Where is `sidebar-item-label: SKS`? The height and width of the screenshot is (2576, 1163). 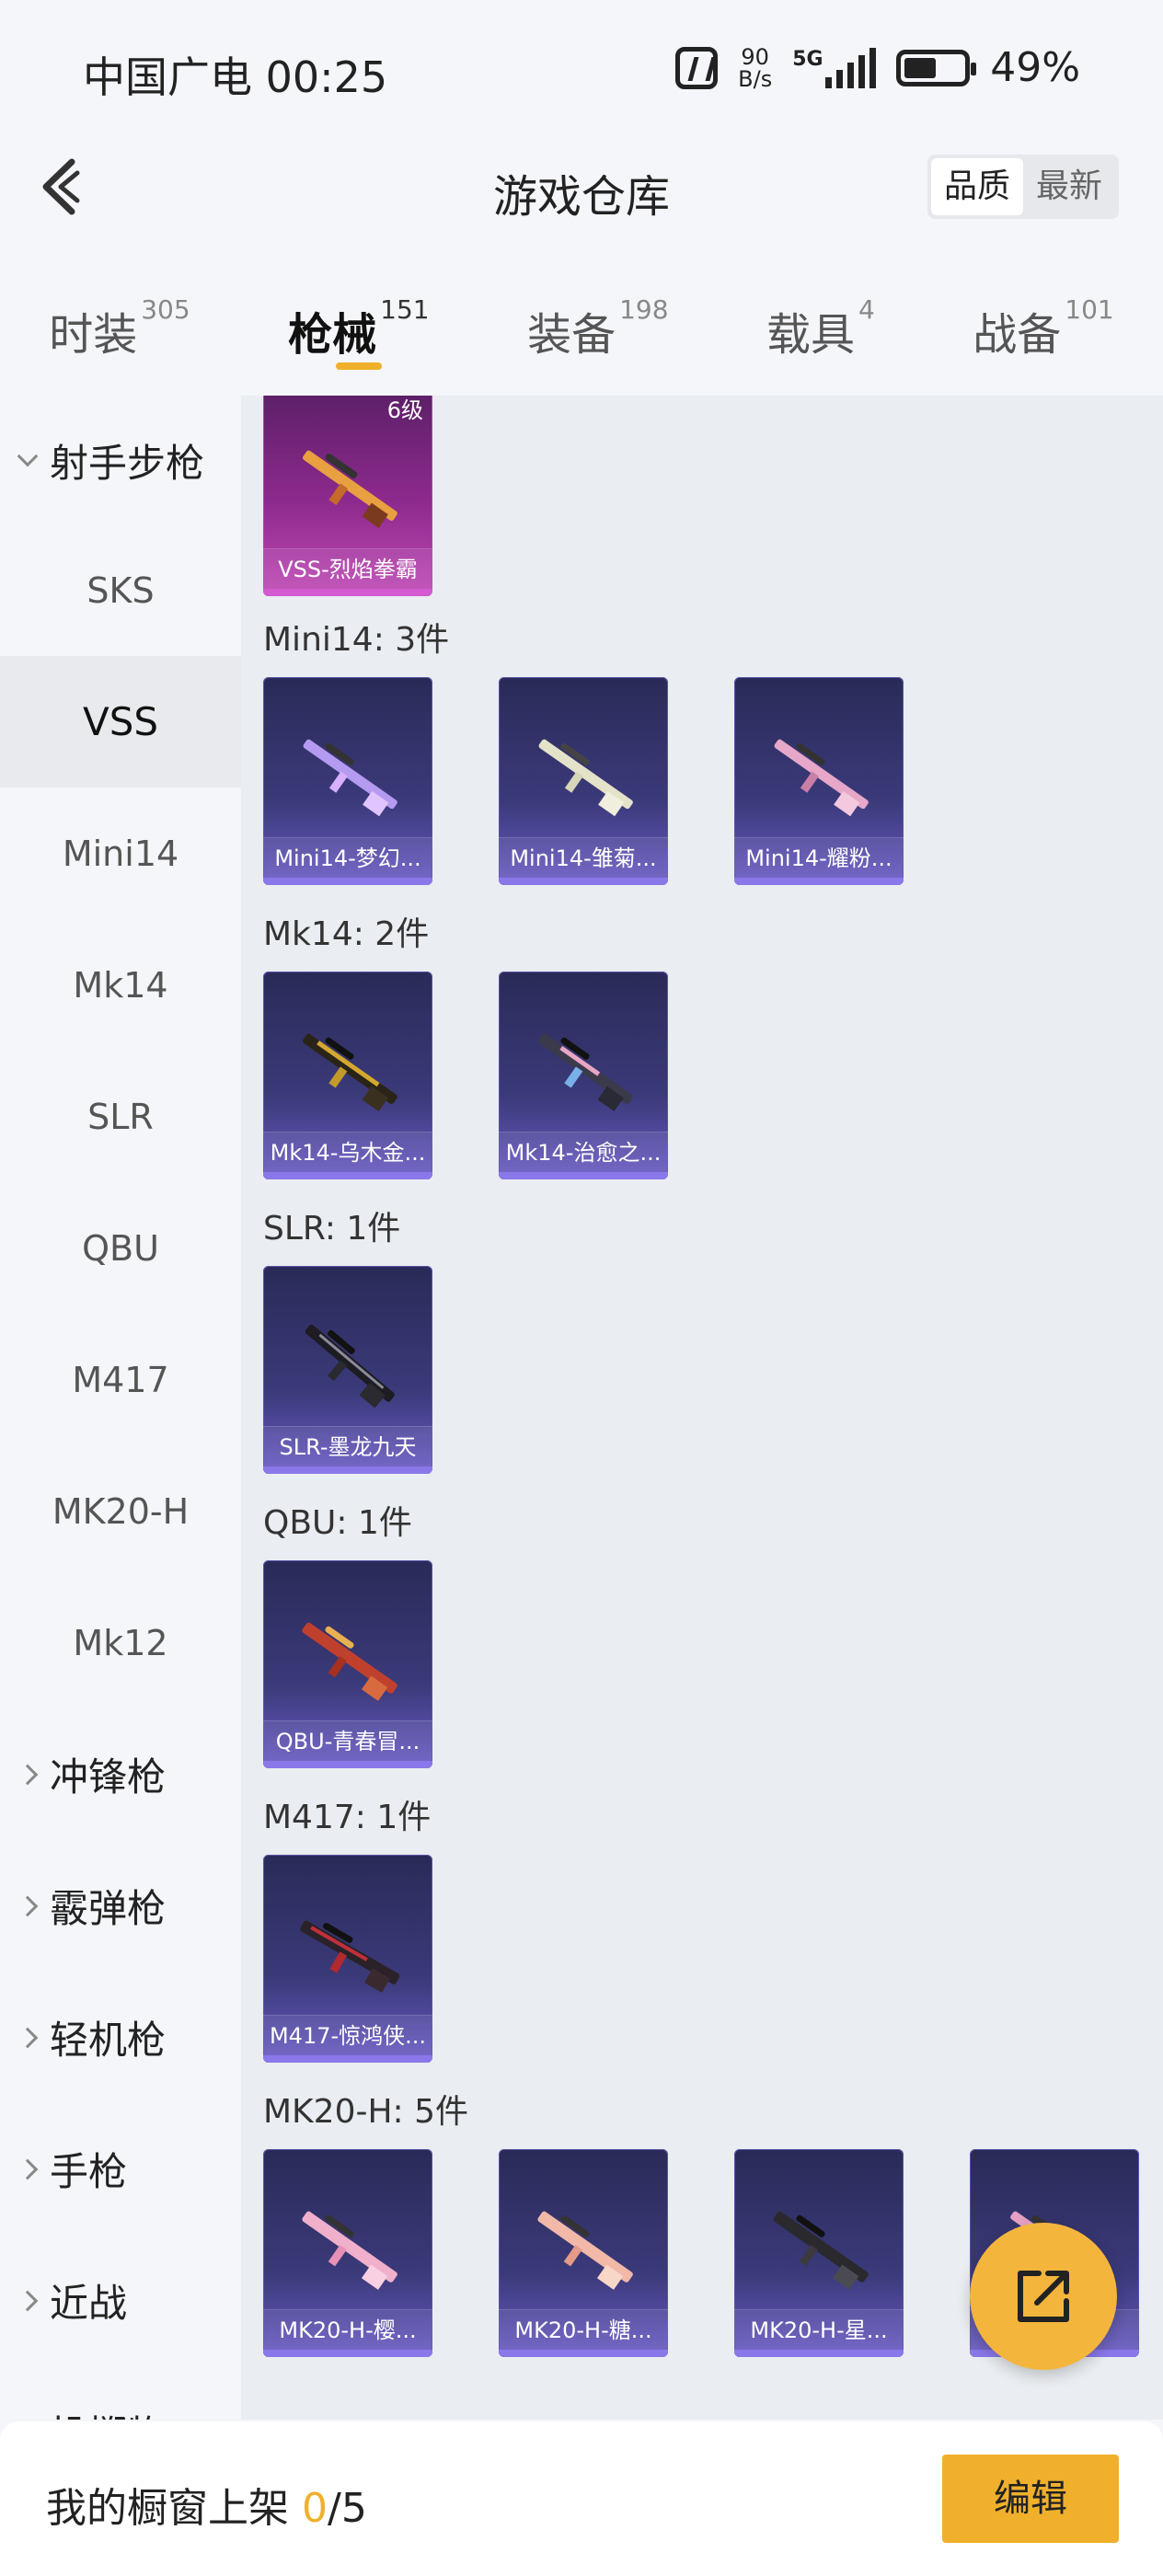 sidebar-item-label: SKS is located at coordinates (121, 590).